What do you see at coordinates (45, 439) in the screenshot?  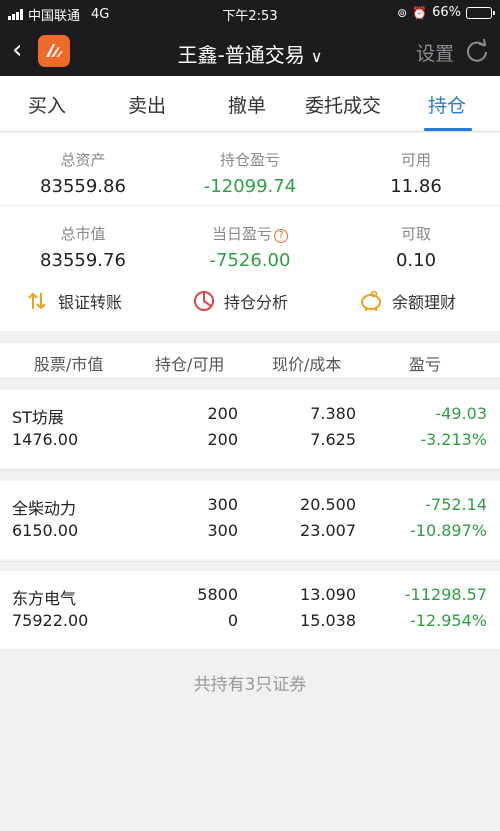 I see `stock-market-value: 1476.00` at bounding box center [45, 439].